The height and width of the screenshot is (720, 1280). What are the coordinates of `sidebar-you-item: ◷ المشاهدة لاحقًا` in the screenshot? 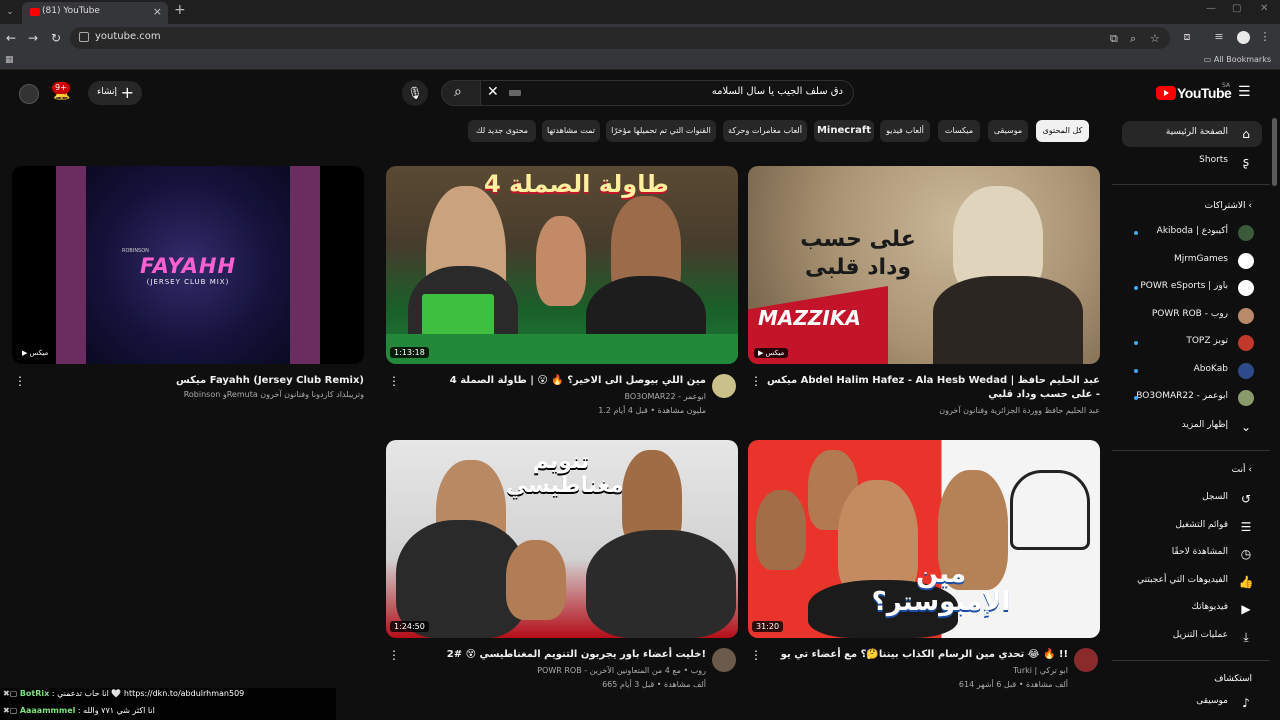 It's located at (1192, 554).